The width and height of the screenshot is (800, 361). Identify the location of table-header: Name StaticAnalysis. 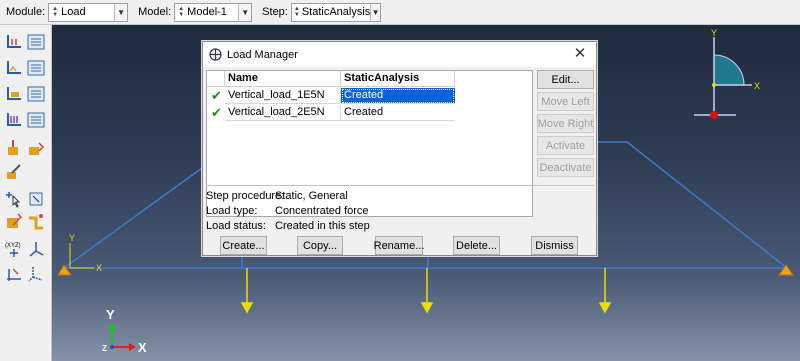
(369, 79).